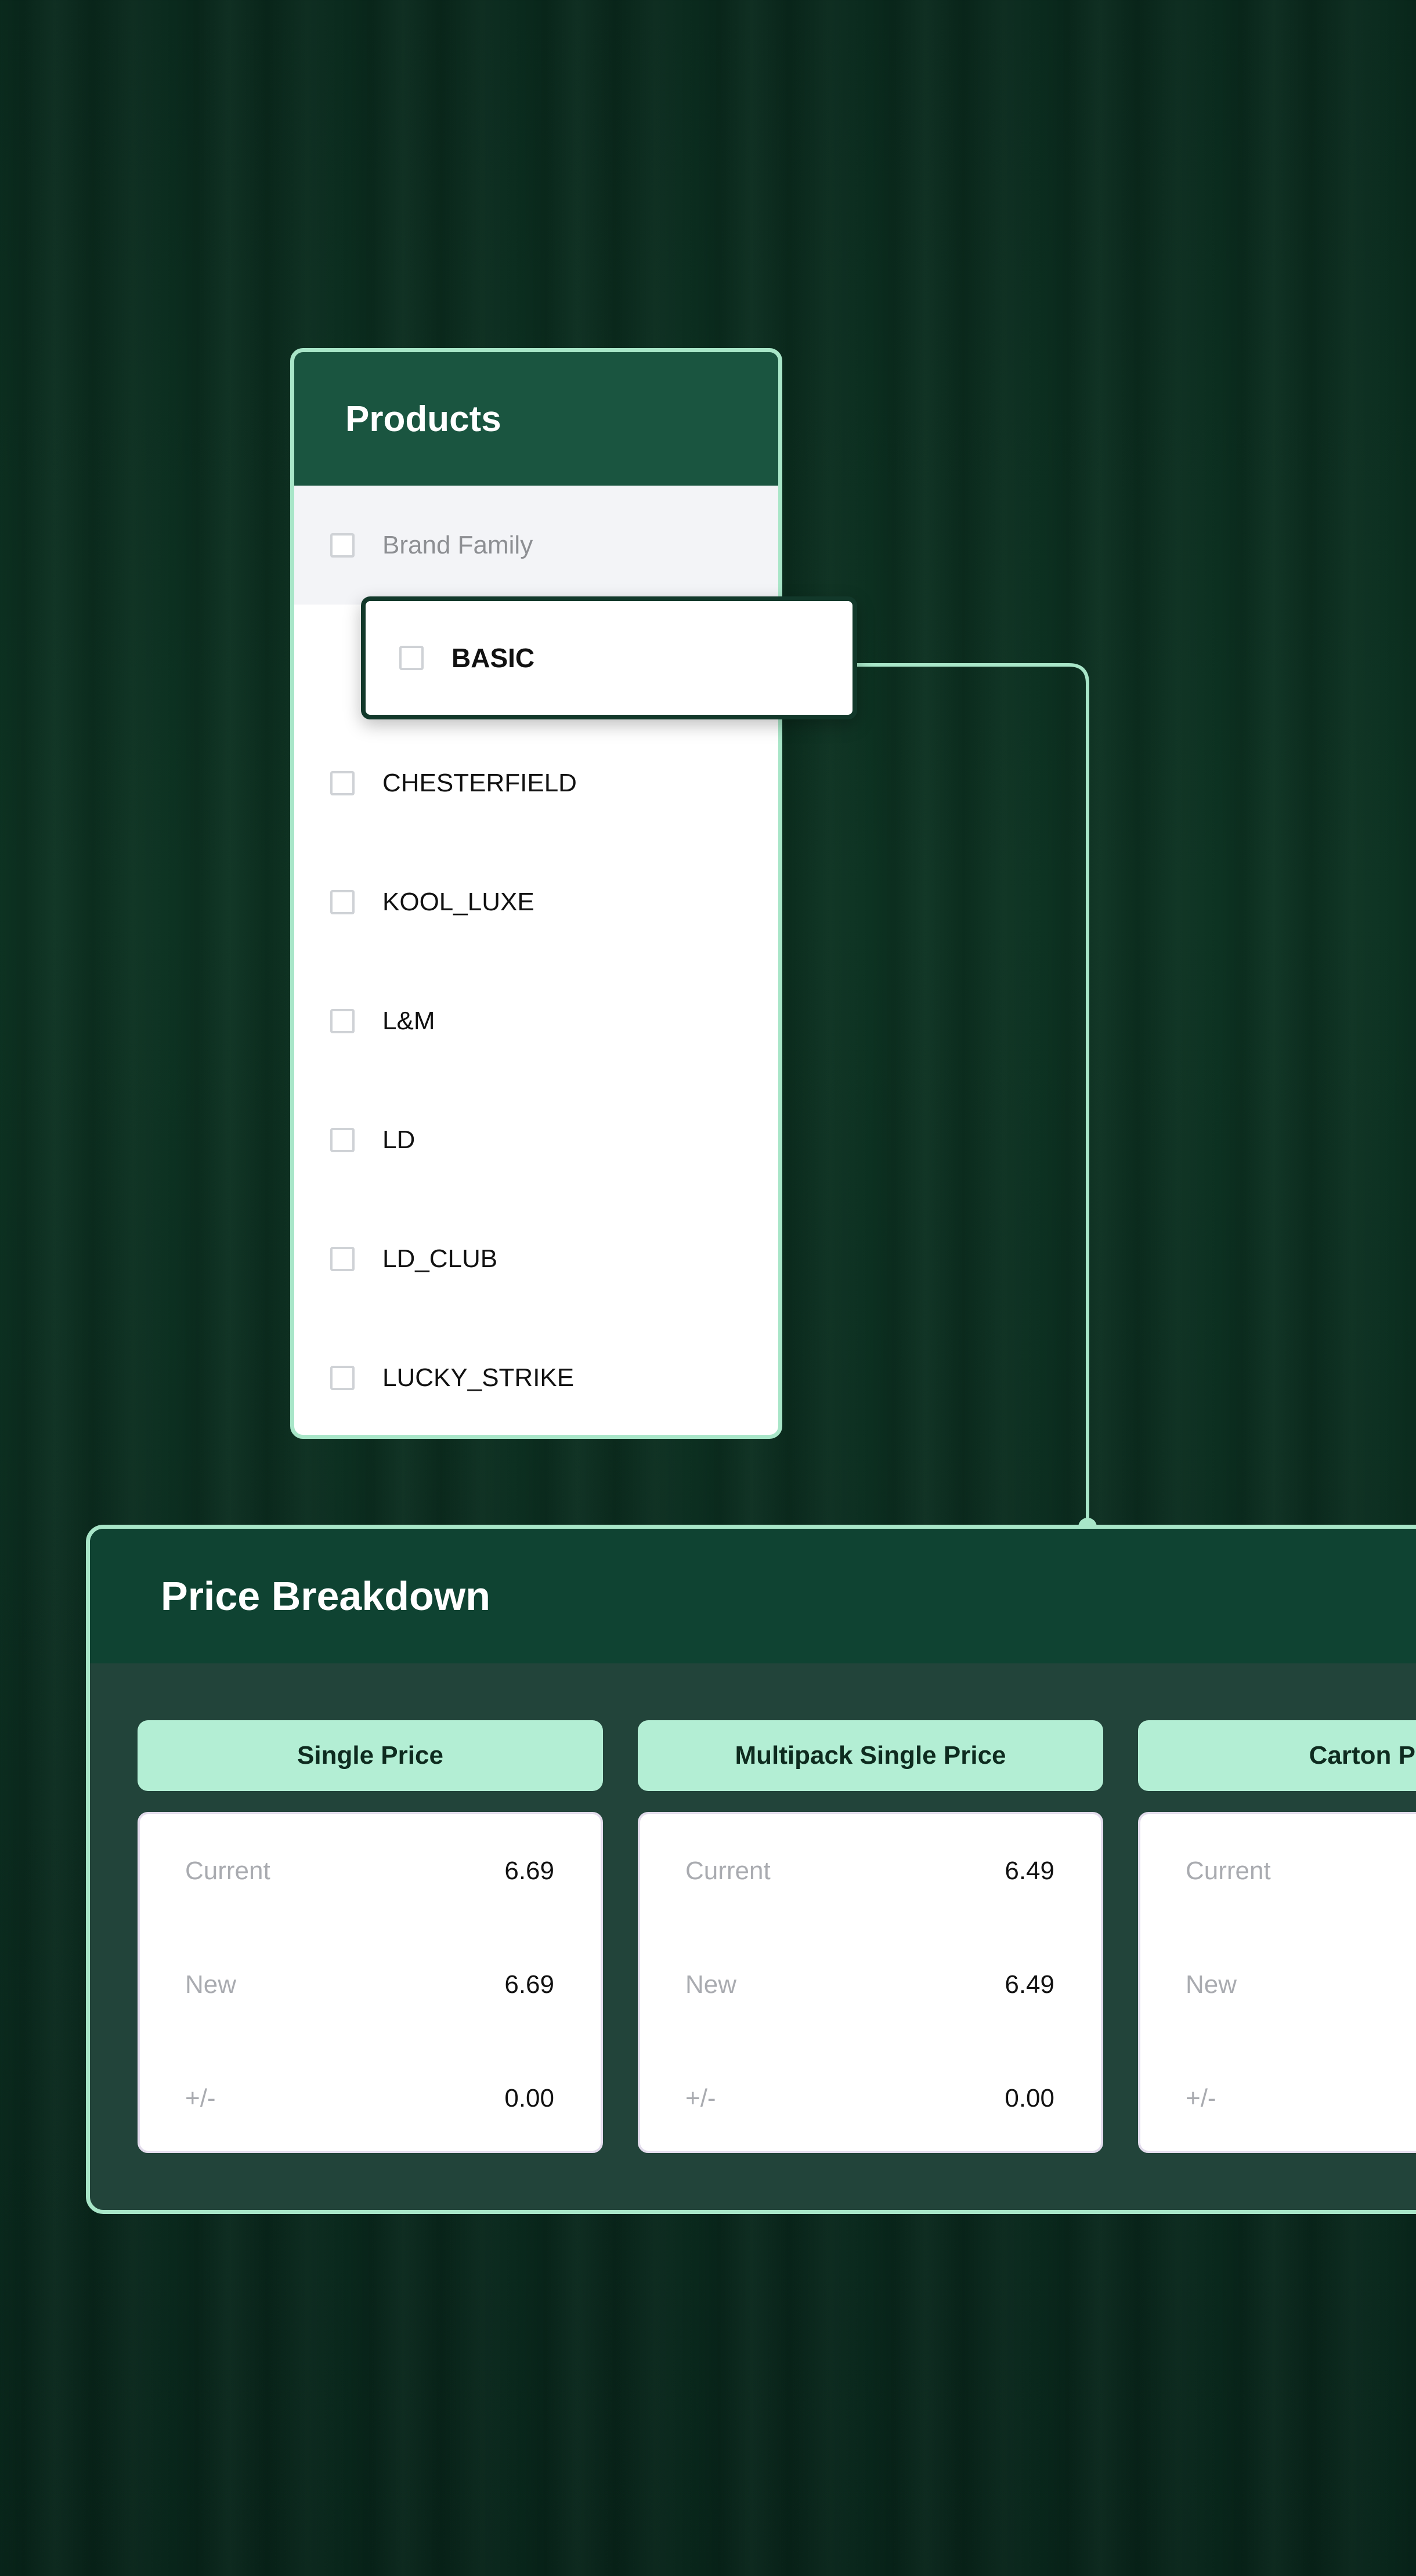 The height and width of the screenshot is (2576, 1416). I want to click on current-value: 6.69, so click(529, 1871).